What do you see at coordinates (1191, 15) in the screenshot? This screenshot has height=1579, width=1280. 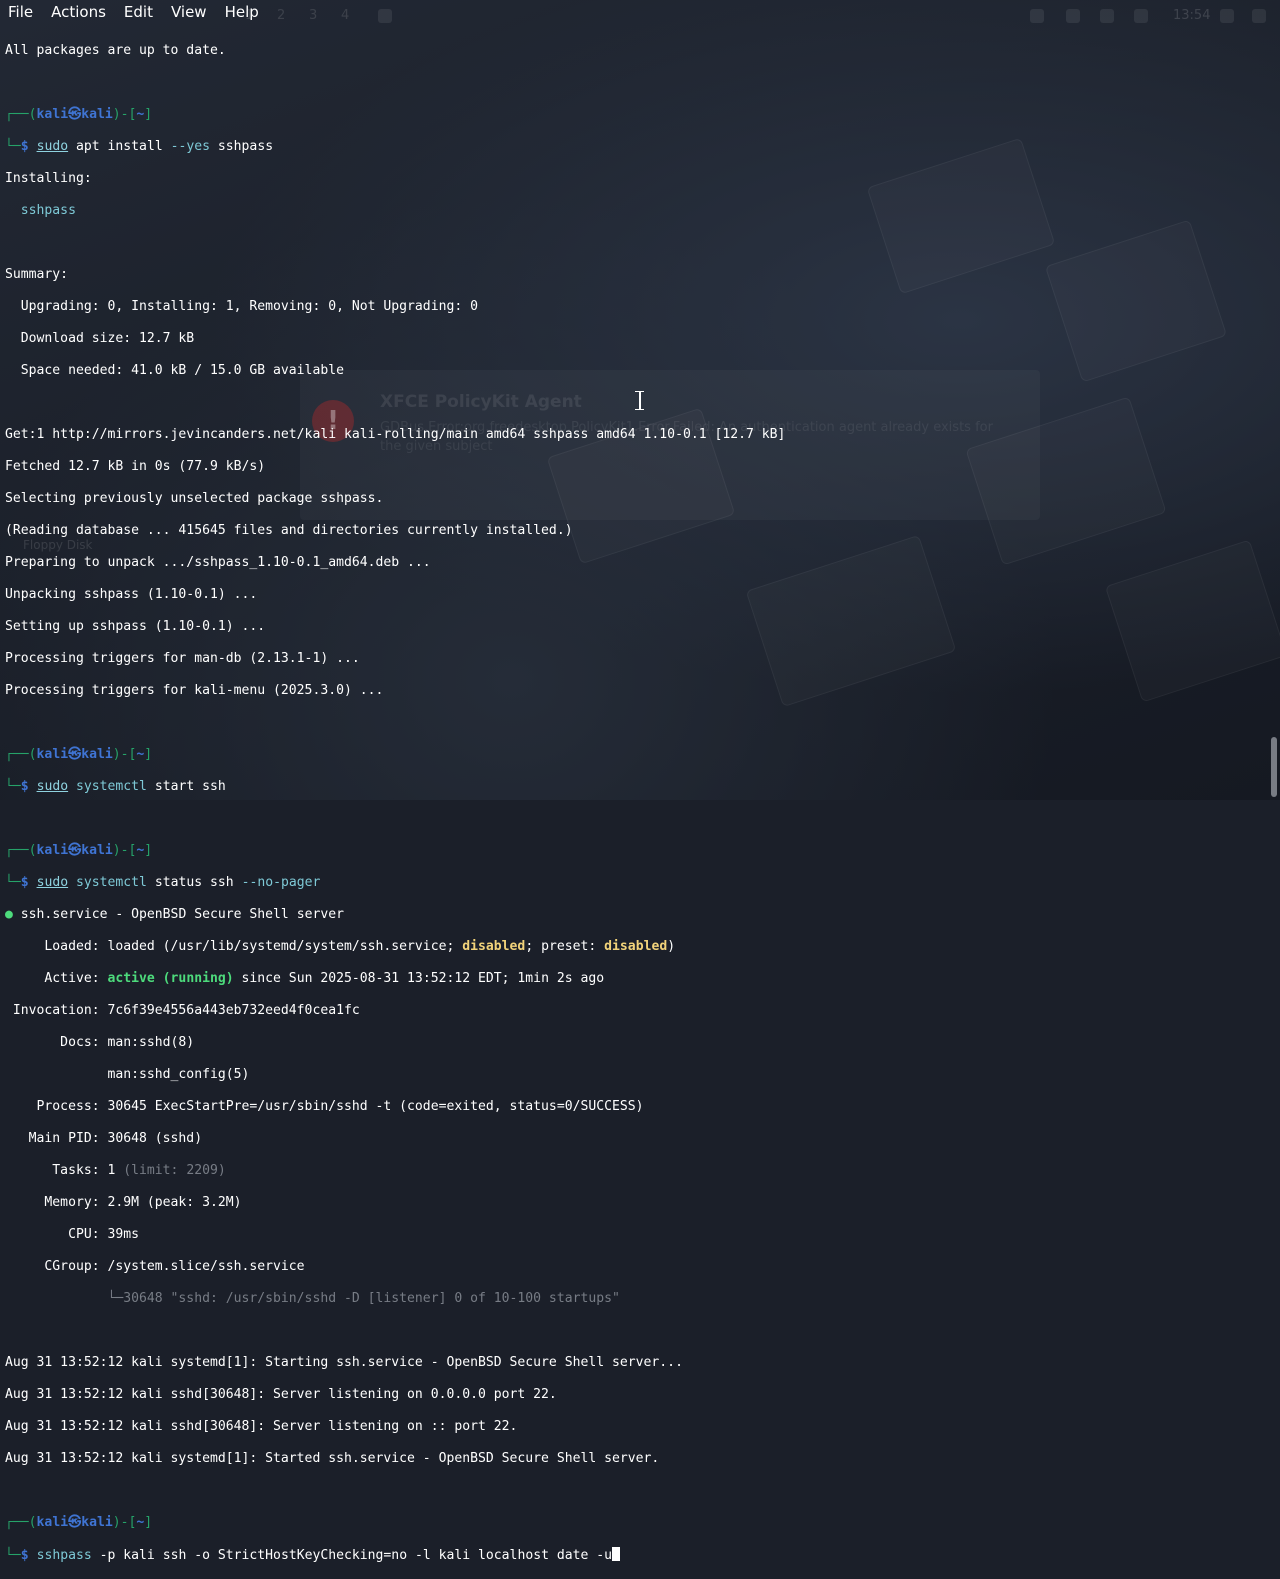 I see `panel-clock: 13:54` at bounding box center [1191, 15].